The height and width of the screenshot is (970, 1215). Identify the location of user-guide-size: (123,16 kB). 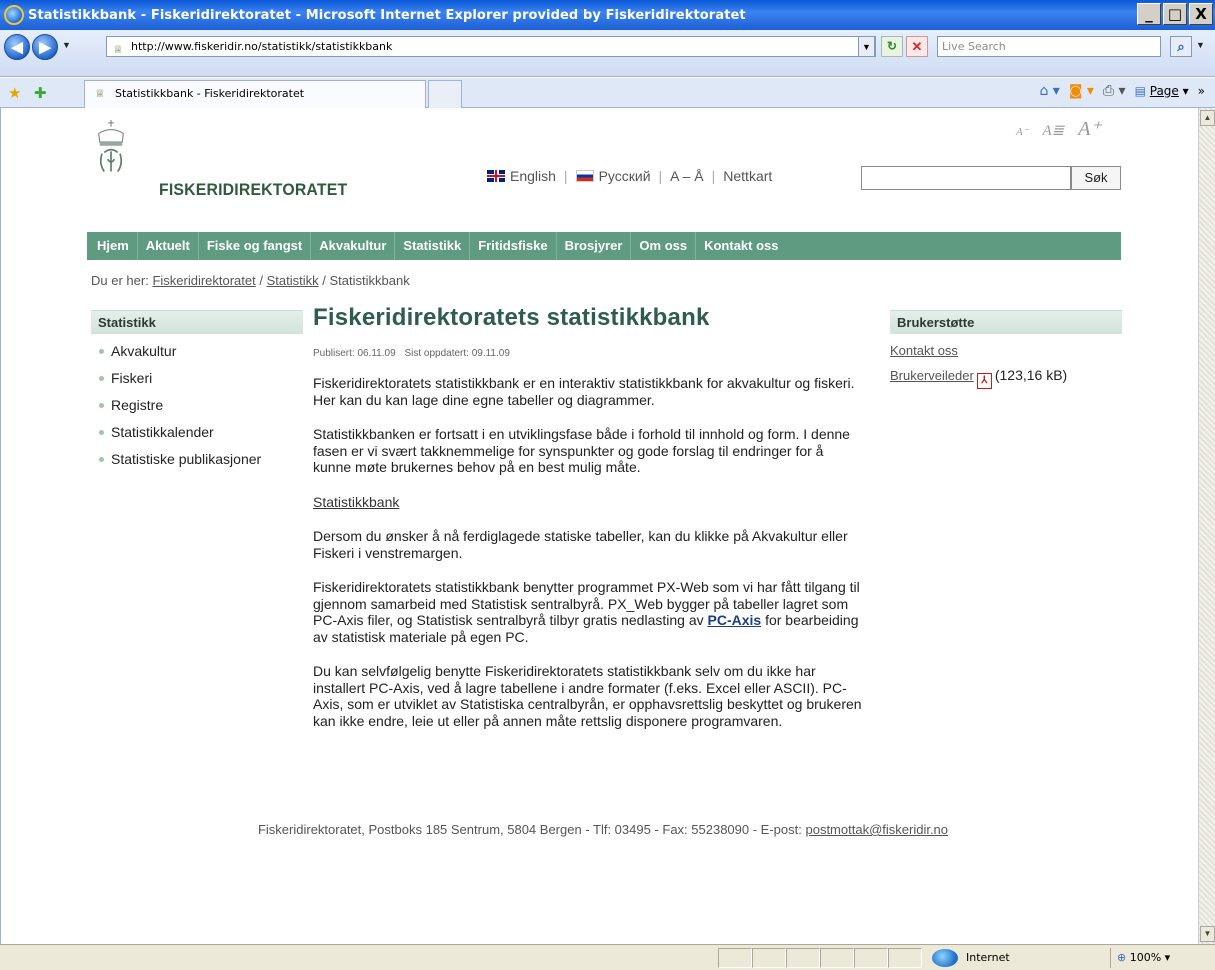
(1031, 375).